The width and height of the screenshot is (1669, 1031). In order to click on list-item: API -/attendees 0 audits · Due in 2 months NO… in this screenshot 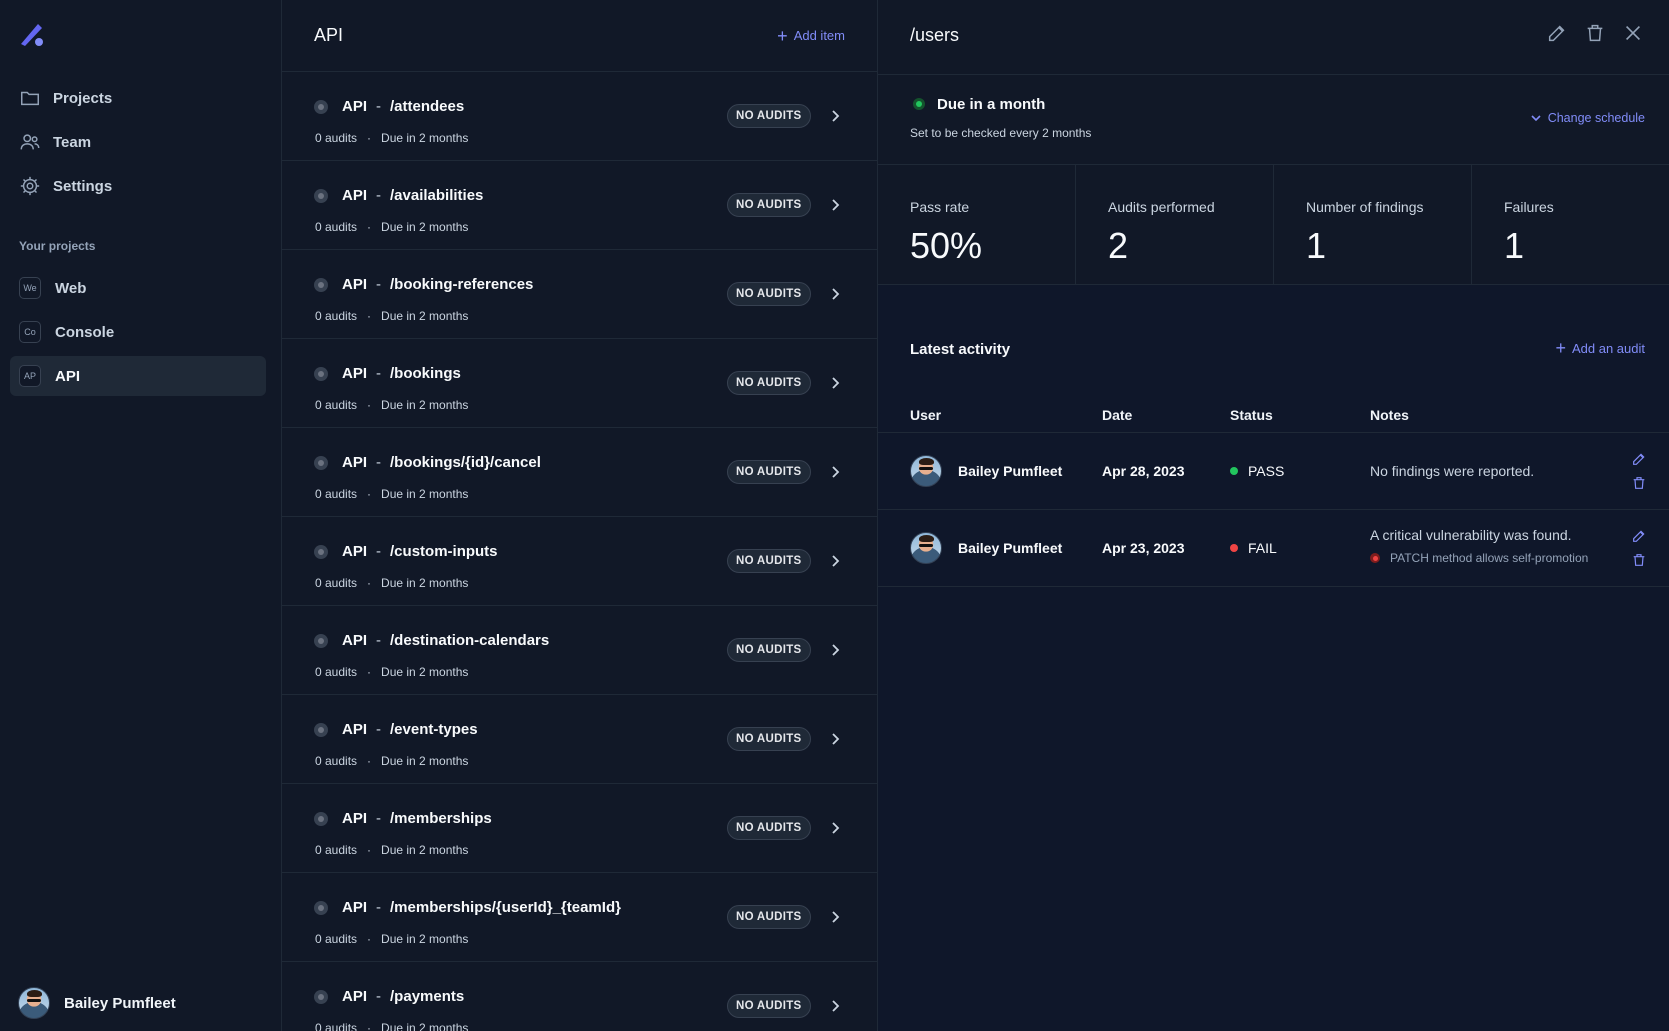, I will do `click(579, 116)`.